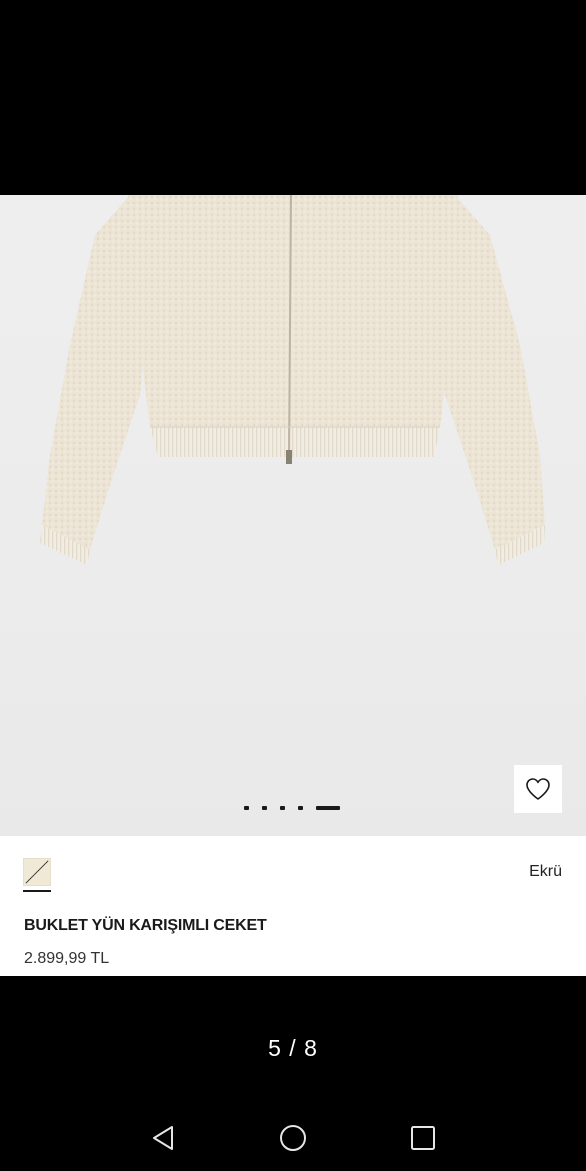 The image size is (586, 1171). Describe the element at coordinates (293, 1048) in the screenshot. I see `gallery-counter: 5 / 8` at that location.